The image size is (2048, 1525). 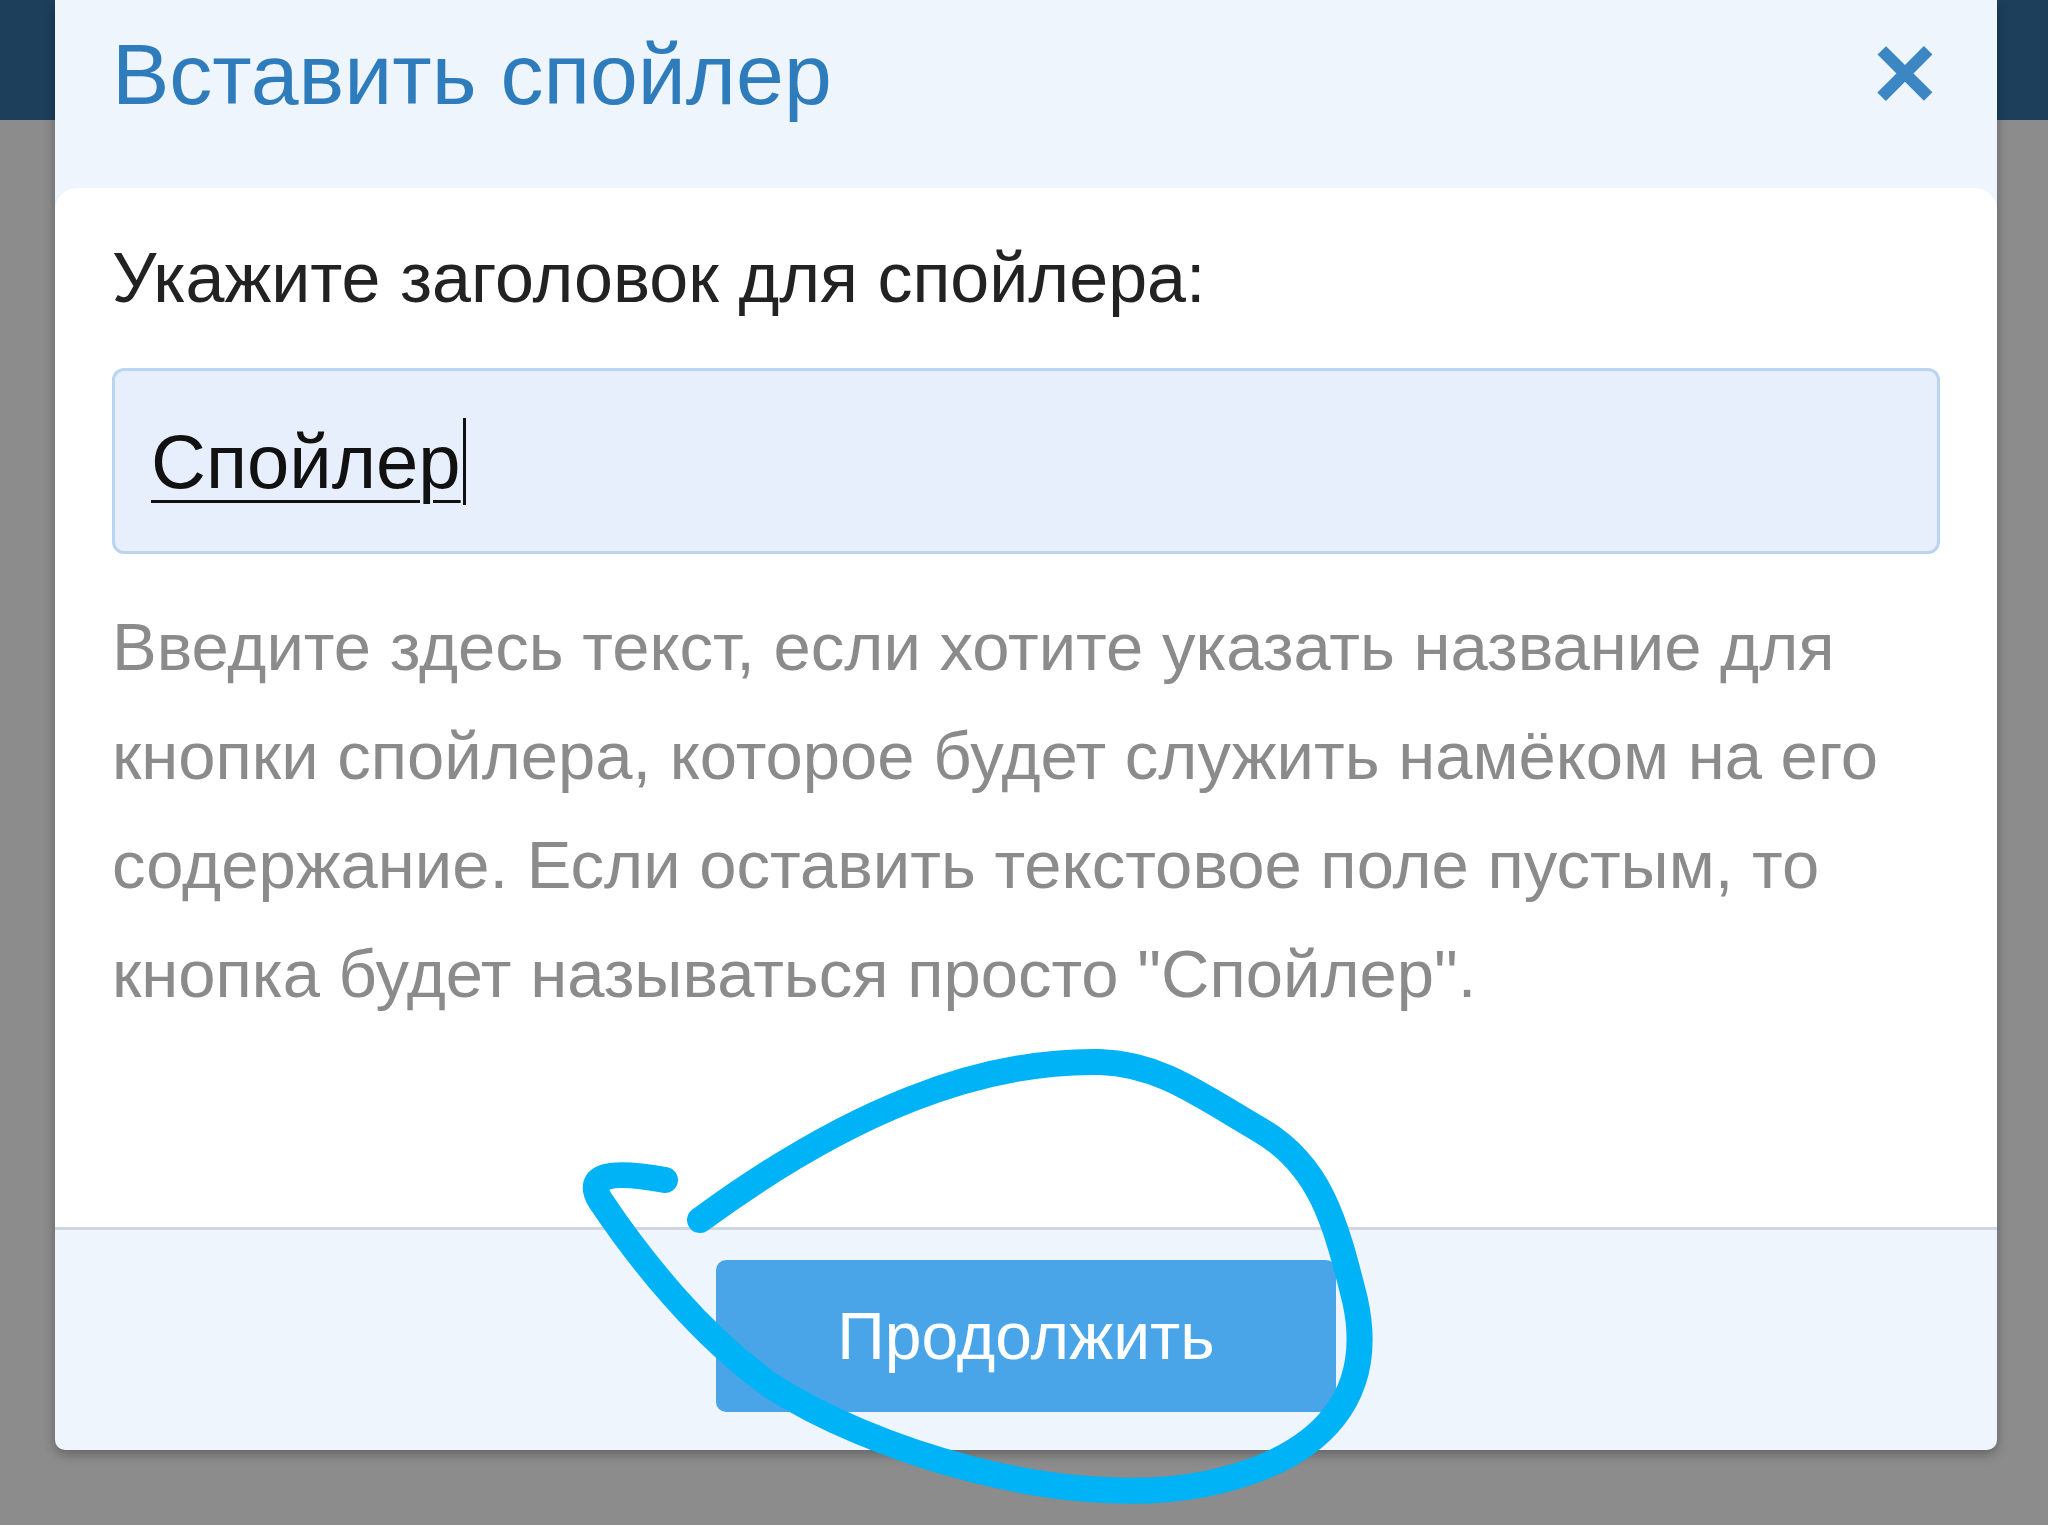 What do you see at coordinates (1026, 1336) in the screenshot?
I see `continue-button: Продолжить` at bounding box center [1026, 1336].